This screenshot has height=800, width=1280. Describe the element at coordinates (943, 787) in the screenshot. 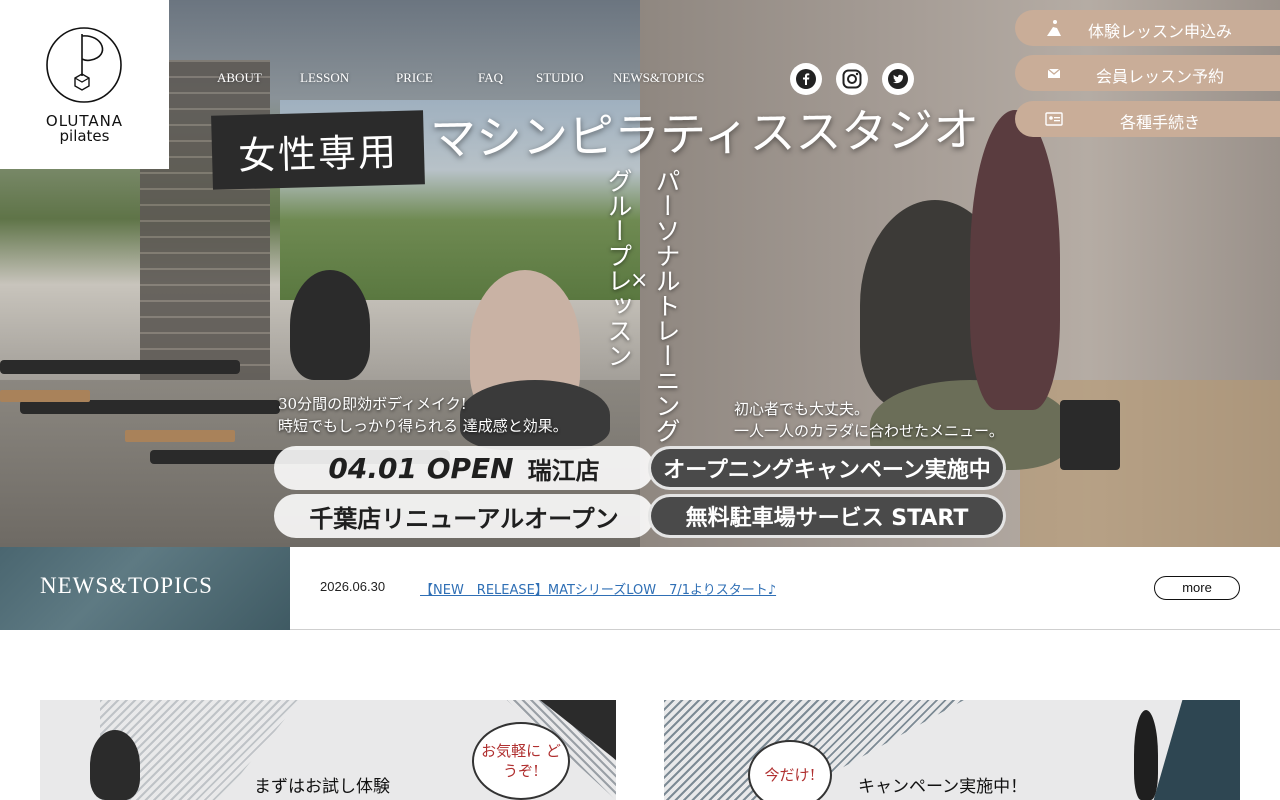

I see `campaign-card-title: キャンペーン実施中！` at that location.